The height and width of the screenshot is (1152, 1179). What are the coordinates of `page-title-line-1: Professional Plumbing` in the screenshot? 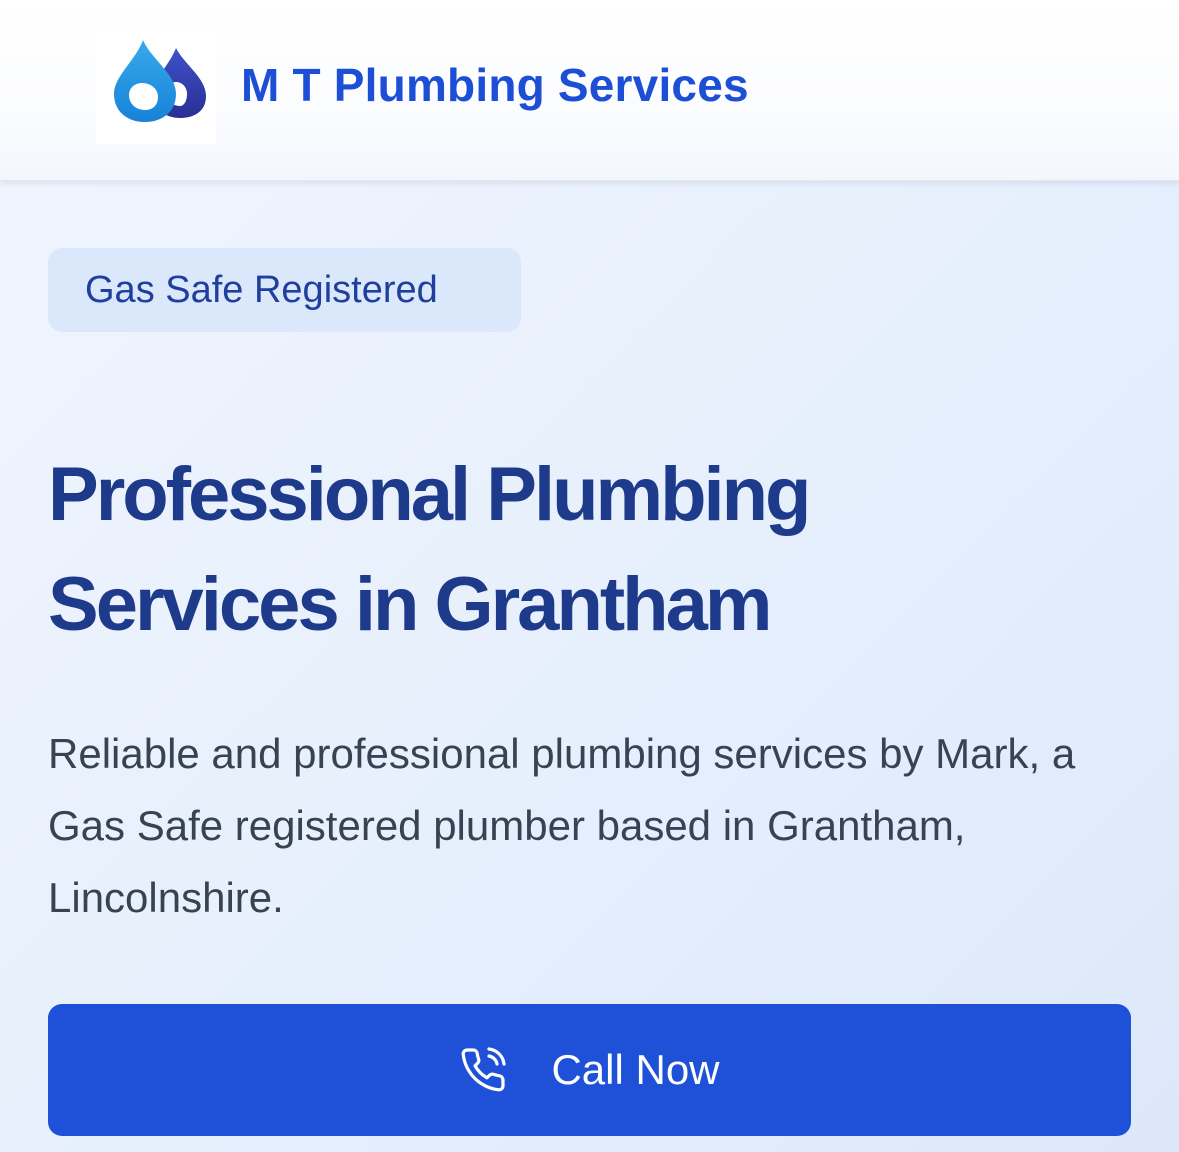 It's located at (429, 494).